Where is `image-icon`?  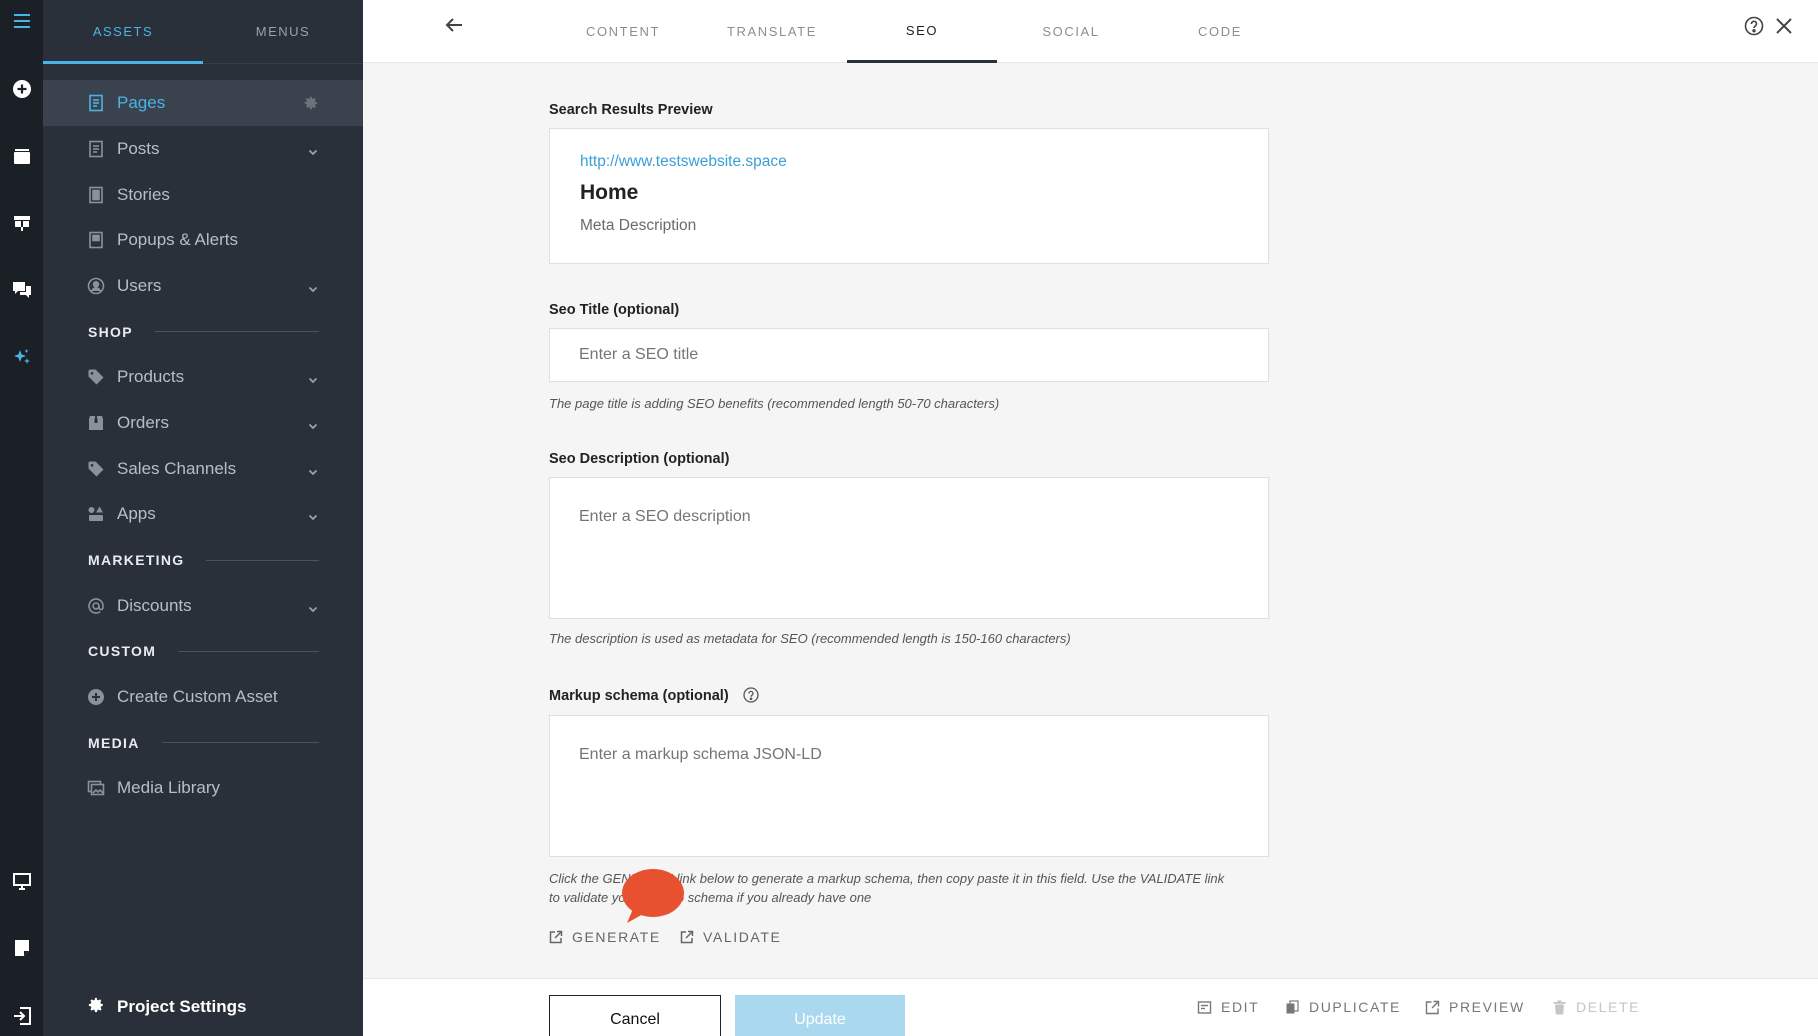 image-icon is located at coordinates (96, 788).